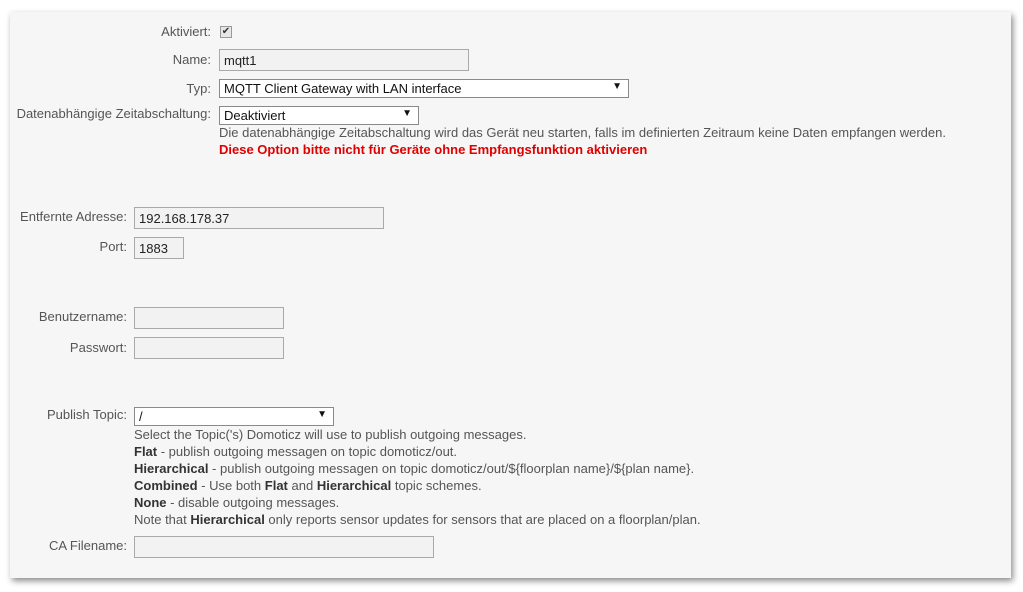 The width and height of the screenshot is (1023, 592). What do you see at coordinates (276, 485) in the screenshot?
I see `combined-flat: Flat` at bounding box center [276, 485].